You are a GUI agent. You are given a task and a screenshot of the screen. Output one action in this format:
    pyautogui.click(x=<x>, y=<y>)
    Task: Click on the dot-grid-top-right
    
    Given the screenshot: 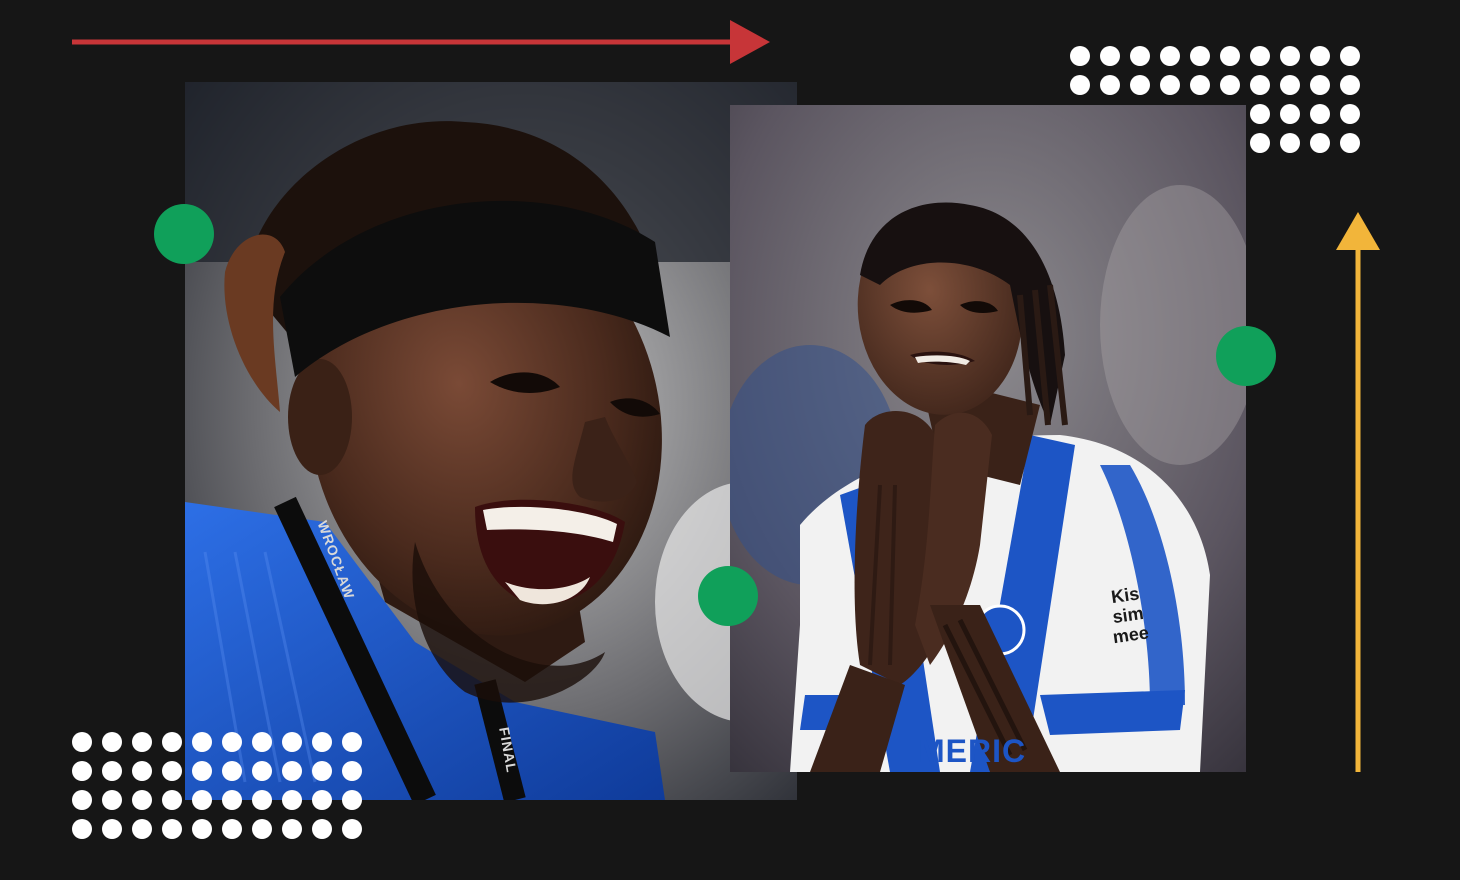 What is the action you would take?
    pyautogui.click(x=1215, y=99)
    